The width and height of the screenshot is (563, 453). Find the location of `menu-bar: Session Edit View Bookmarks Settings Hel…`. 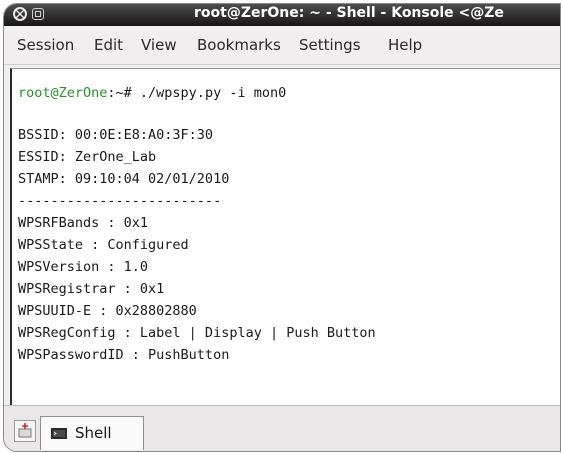

menu-bar: Session Edit View Bookmarks Settings Hel… is located at coordinates (282, 45).